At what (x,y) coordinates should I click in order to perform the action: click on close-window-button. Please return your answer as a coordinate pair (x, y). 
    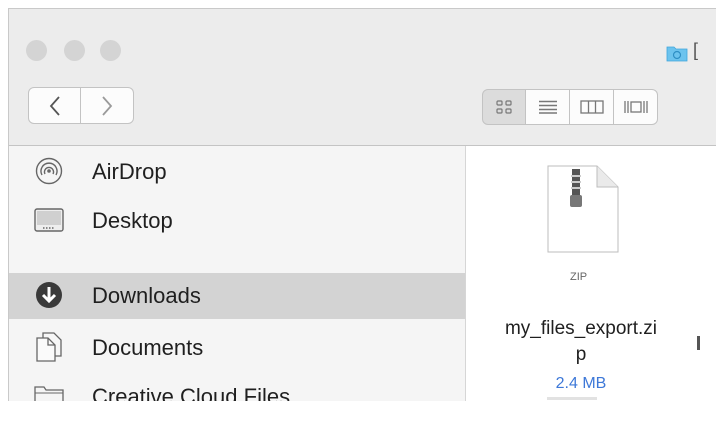
    Looking at the image, I should click on (36, 50).